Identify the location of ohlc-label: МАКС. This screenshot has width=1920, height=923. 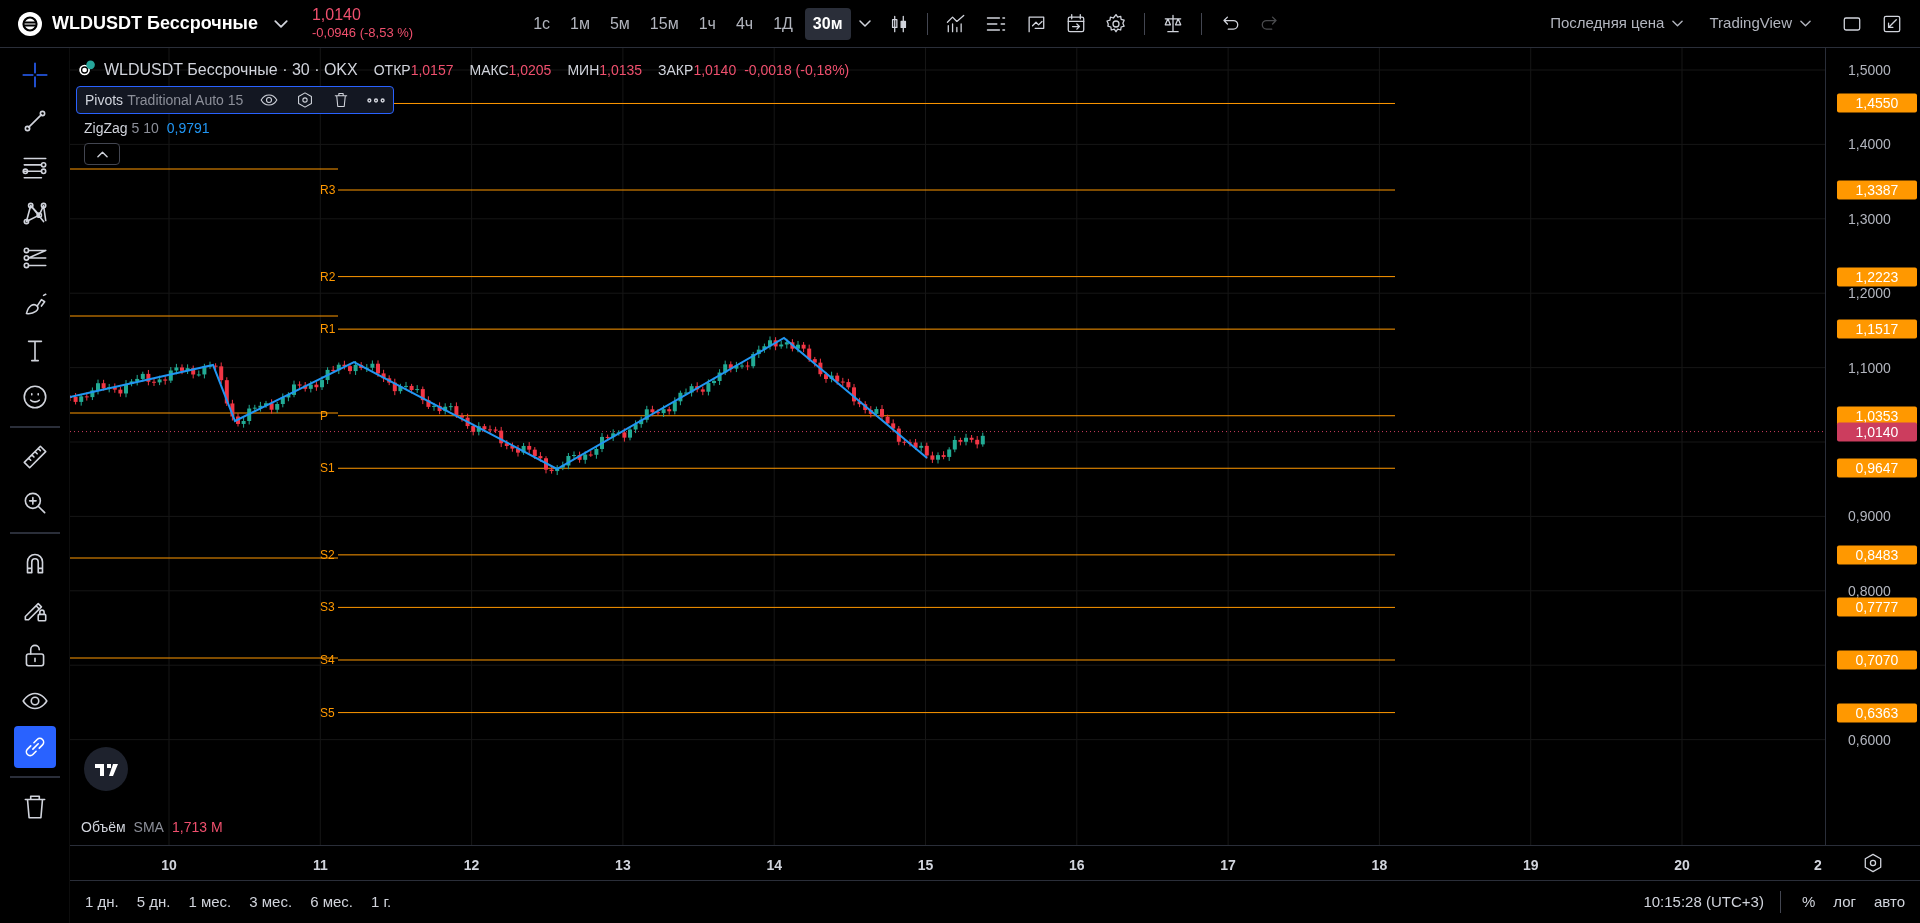
(489, 70).